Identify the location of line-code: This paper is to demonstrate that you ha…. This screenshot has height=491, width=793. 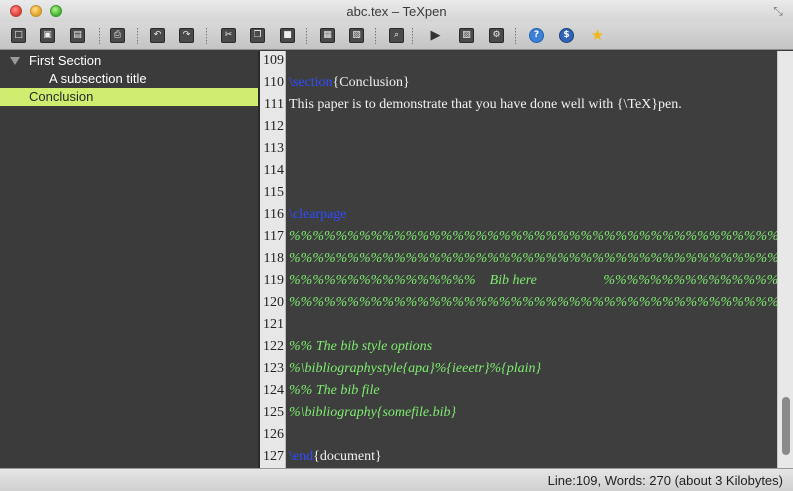
(485, 105).